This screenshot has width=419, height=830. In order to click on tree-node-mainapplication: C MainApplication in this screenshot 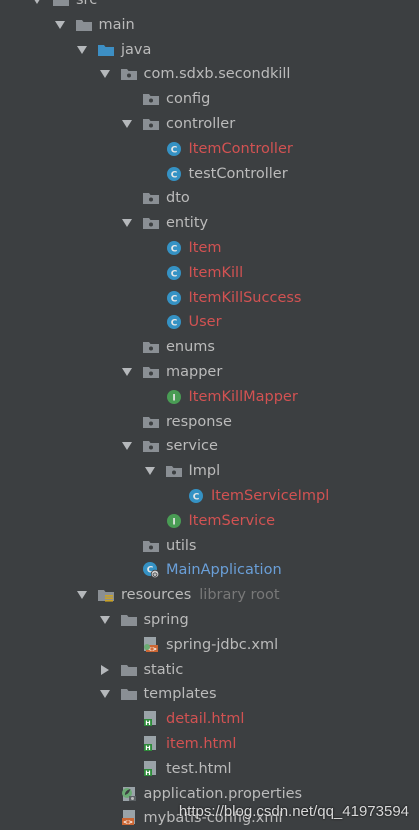, I will do `click(201, 570)`.